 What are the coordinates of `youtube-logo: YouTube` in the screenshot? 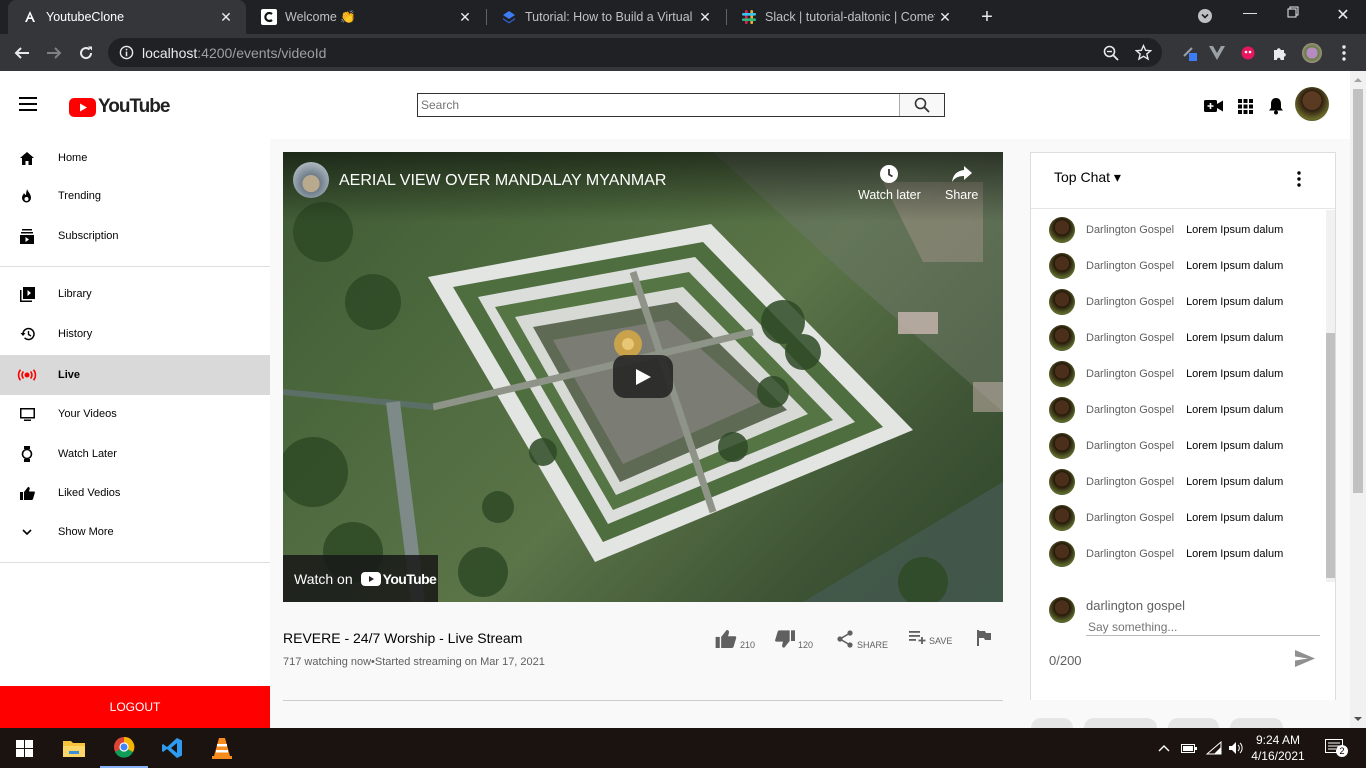 It's located at (119, 107).